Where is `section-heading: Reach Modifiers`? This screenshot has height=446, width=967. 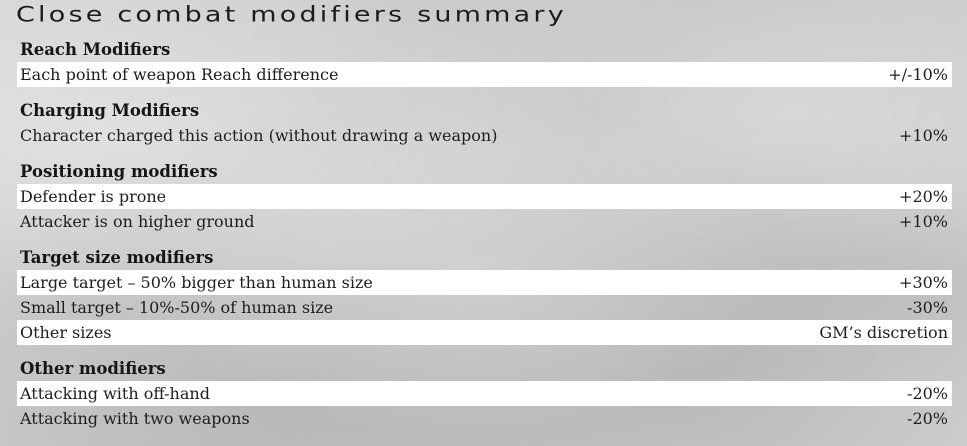 section-heading: Reach Modifiers is located at coordinates (95, 49).